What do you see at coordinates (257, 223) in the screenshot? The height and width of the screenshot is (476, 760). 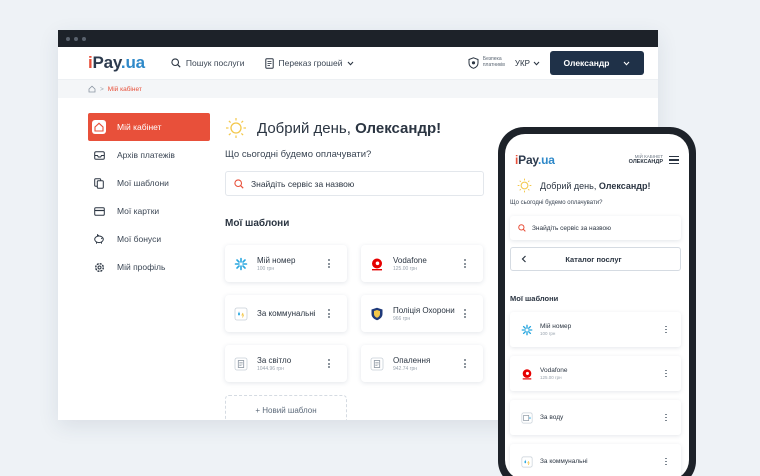 I see `templates-section-title: Мої шаблони` at bounding box center [257, 223].